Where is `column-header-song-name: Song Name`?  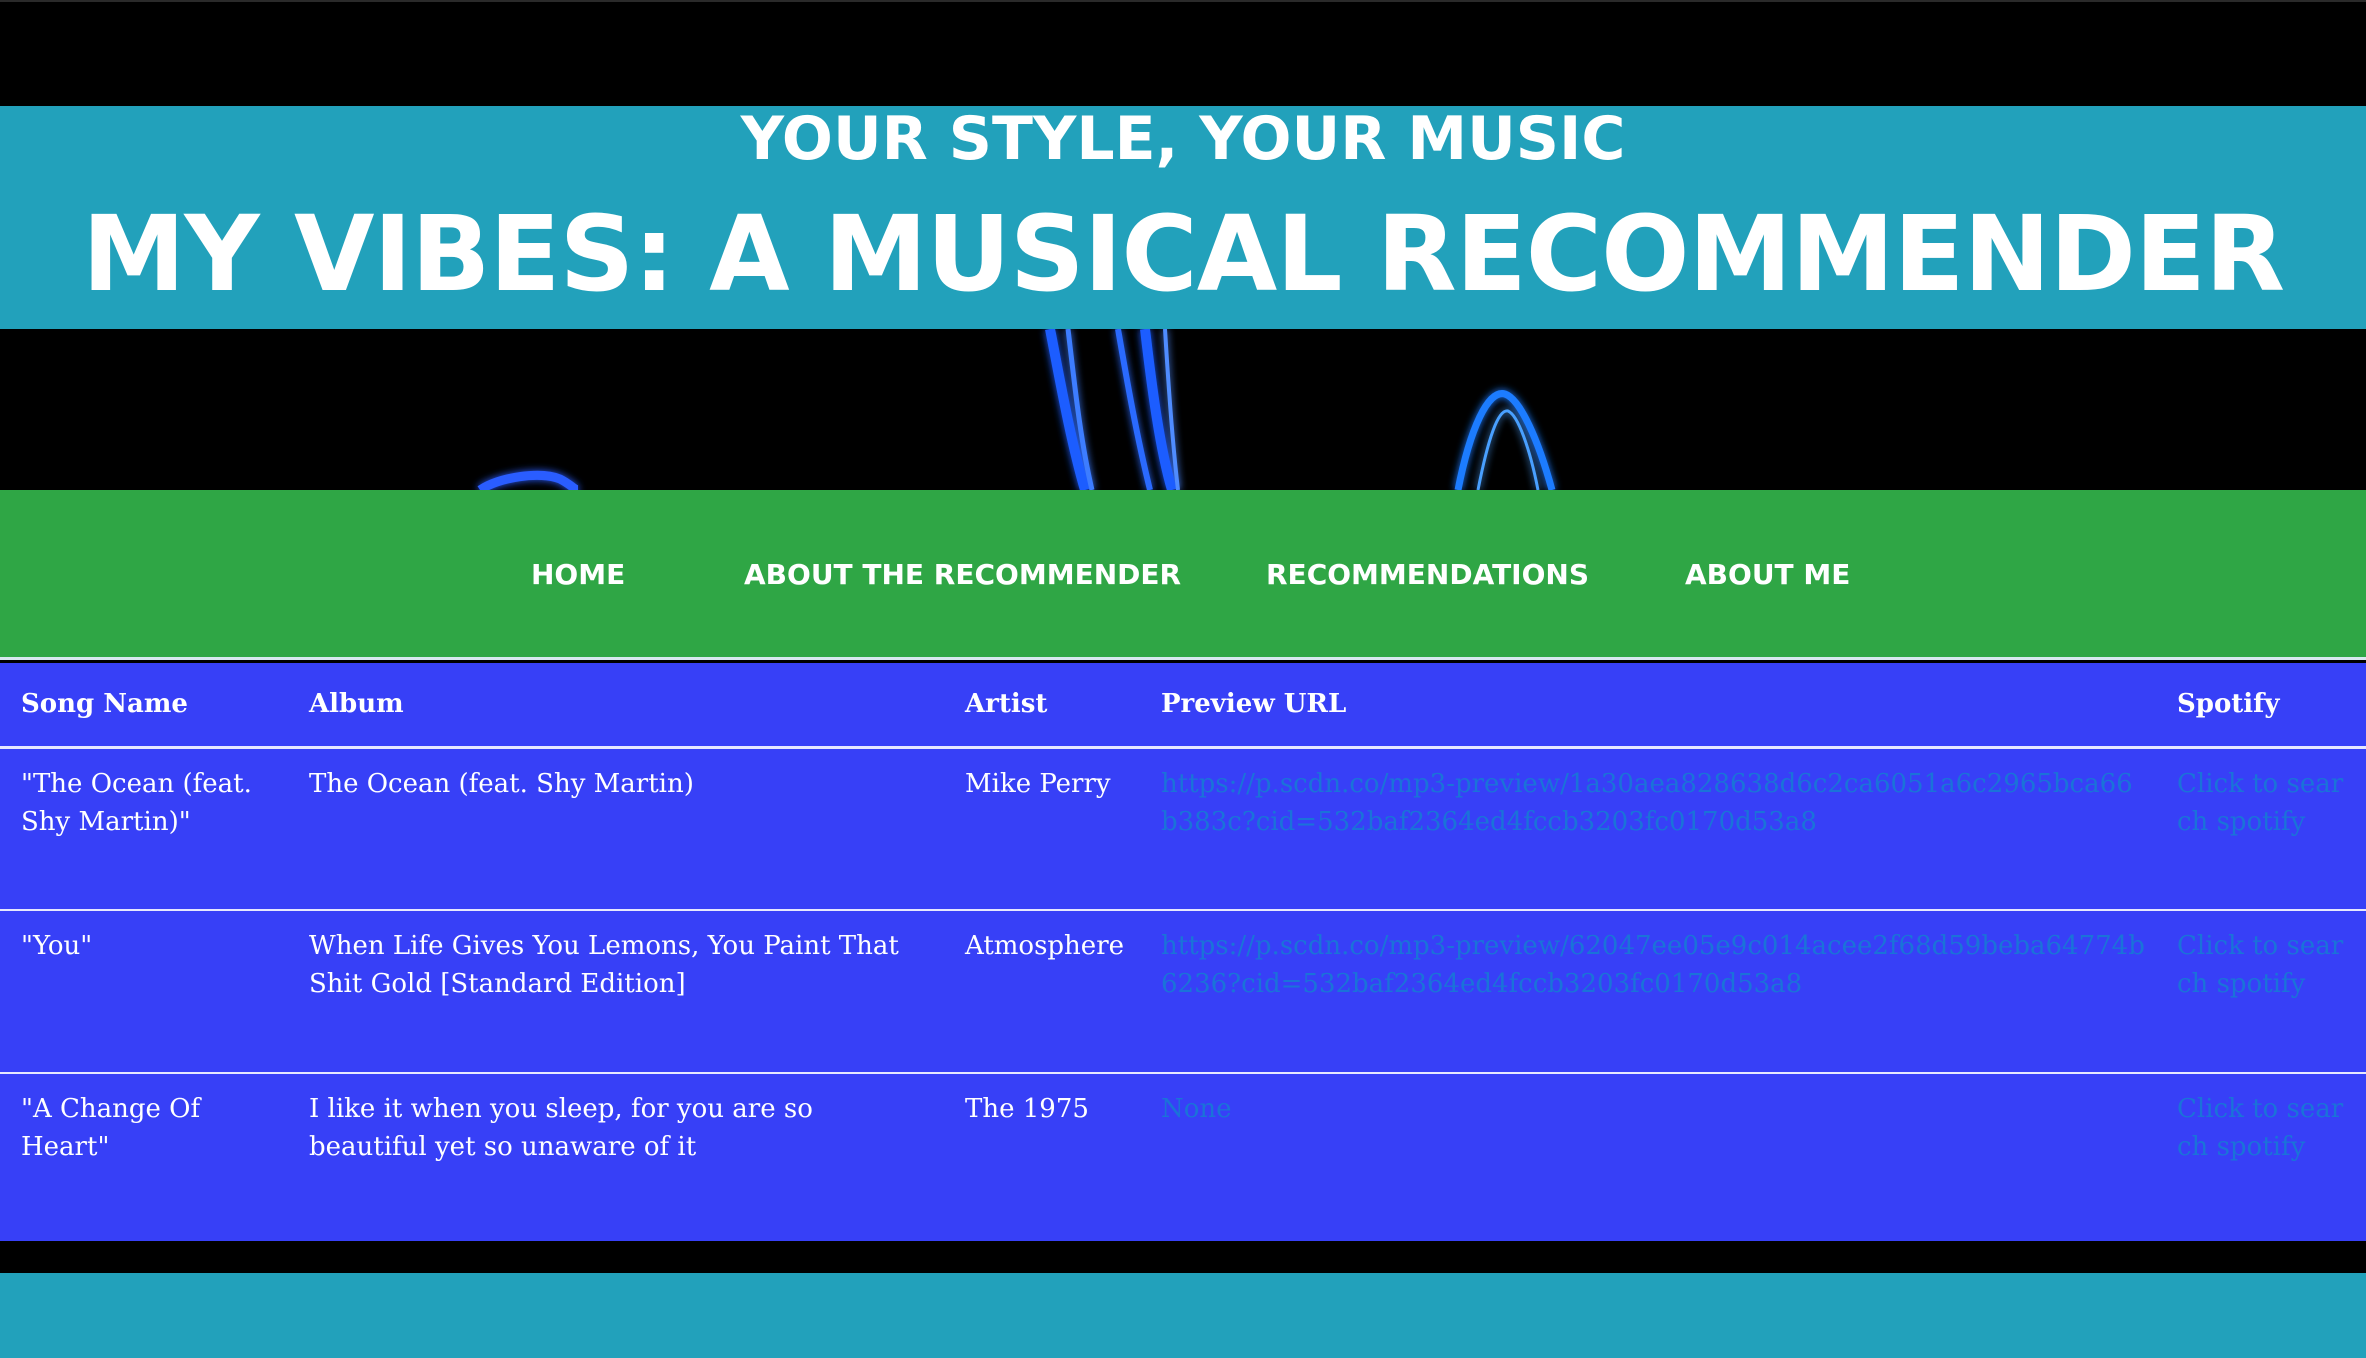
column-header-song-name: Song Name is located at coordinates (144, 706).